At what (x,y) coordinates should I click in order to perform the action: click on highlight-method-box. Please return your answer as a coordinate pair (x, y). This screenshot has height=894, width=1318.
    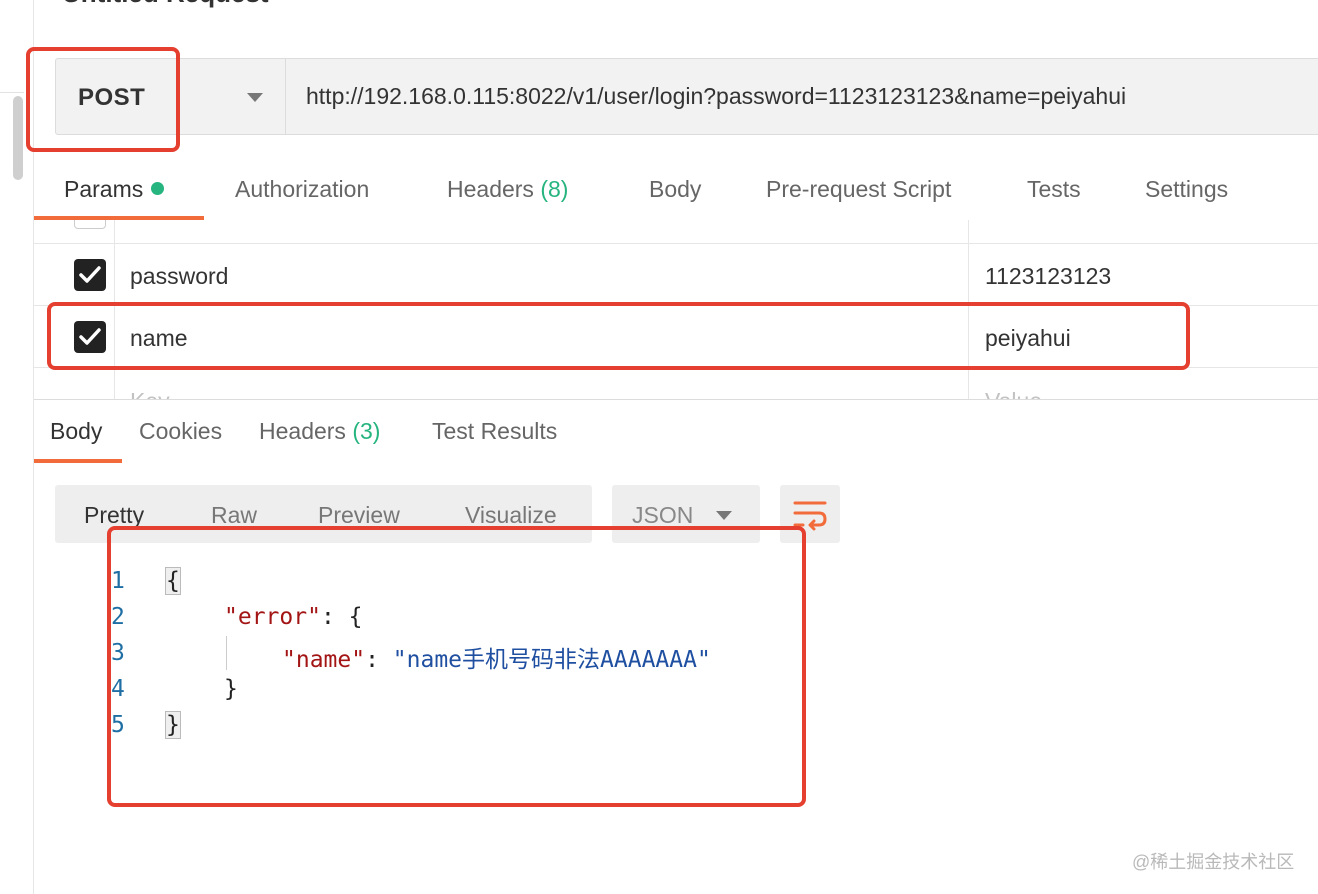
    Looking at the image, I should click on (103, 99).